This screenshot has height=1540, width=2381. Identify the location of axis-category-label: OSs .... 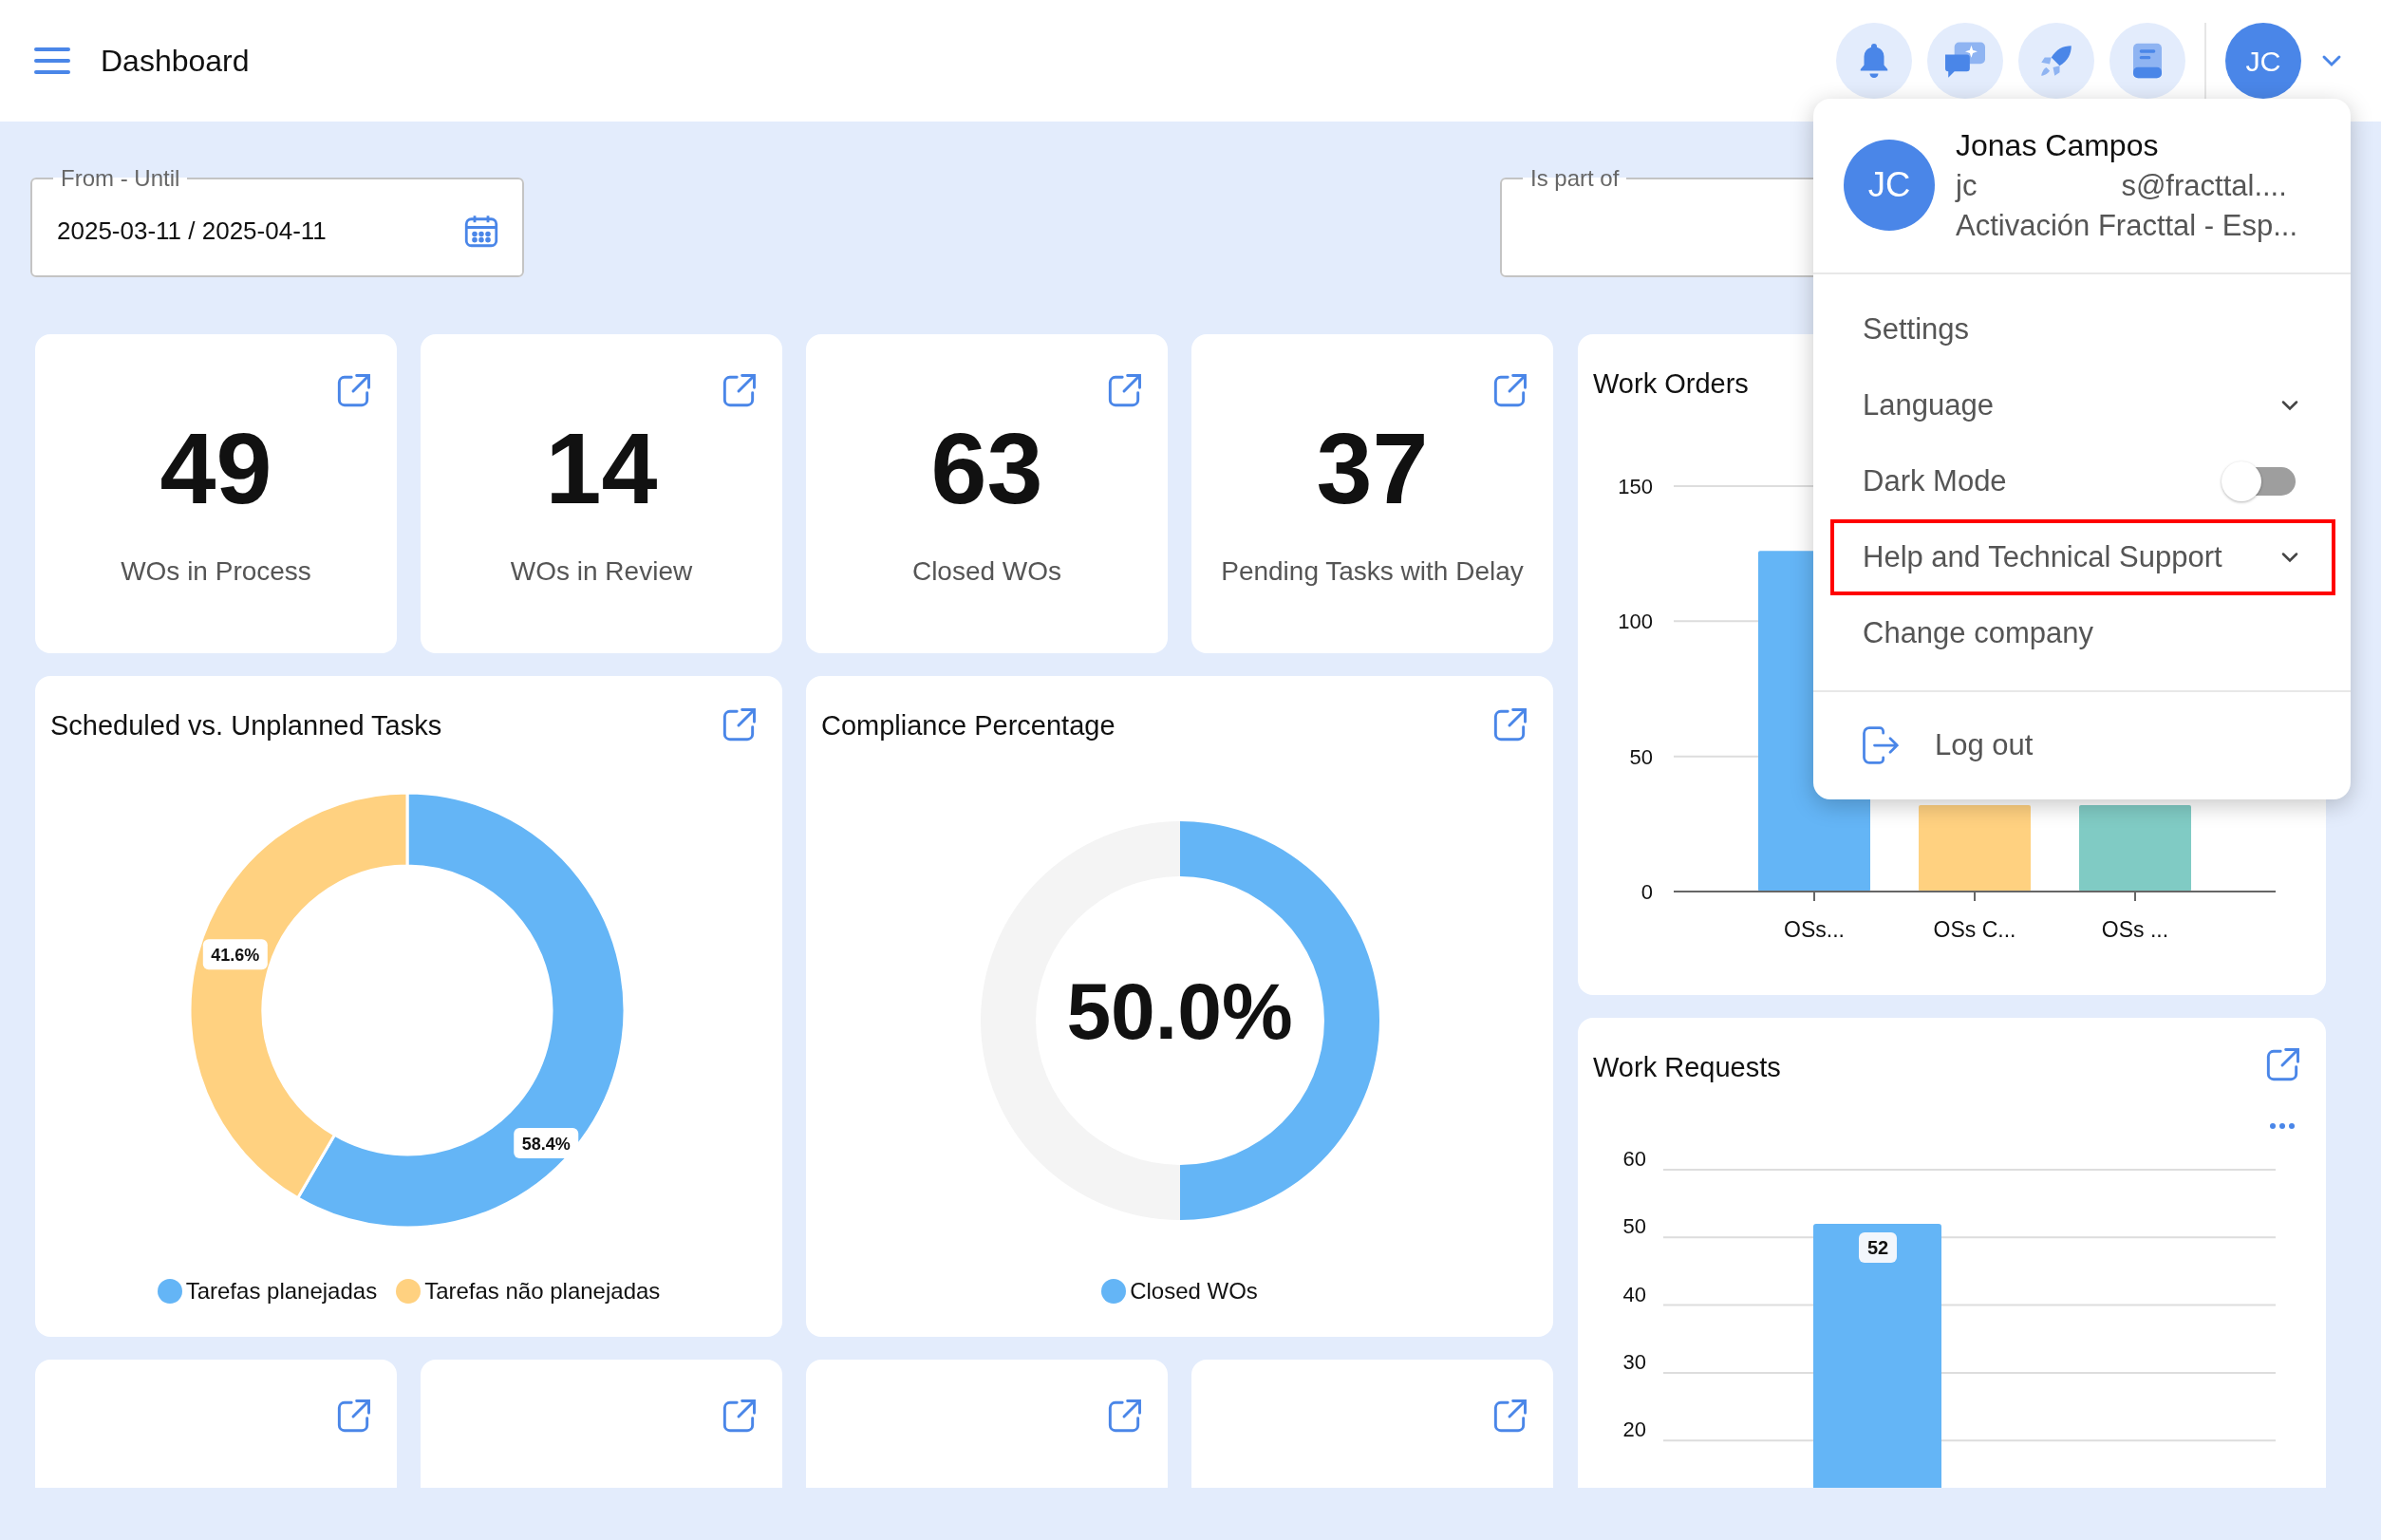
(2135, 930).